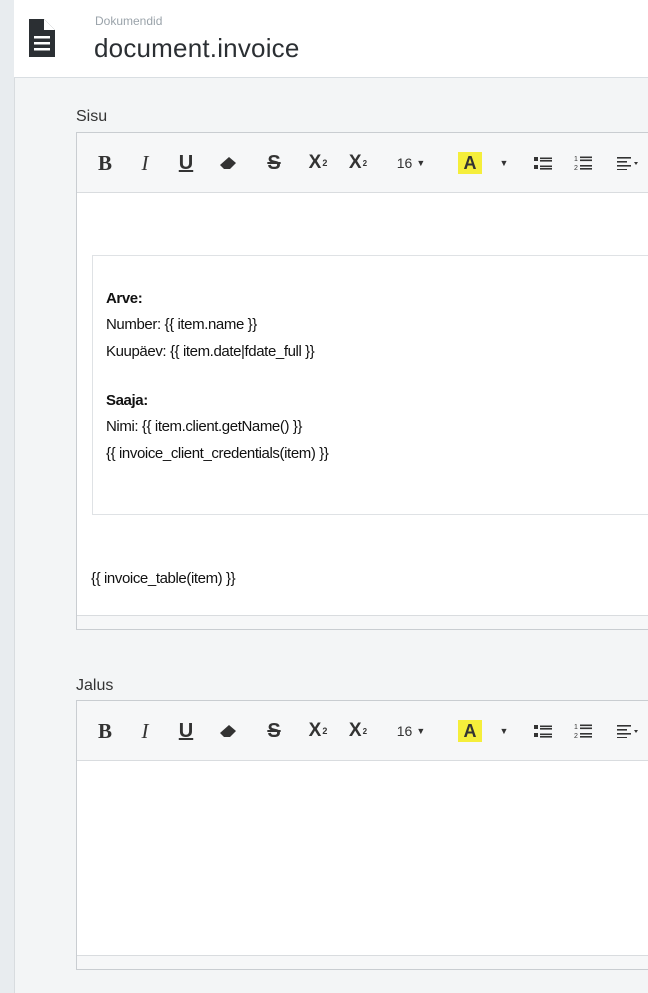 The width and height of the screenshot is (648, 993). I want to click on breadcrumb: Dokumendid, so click(128, 21).